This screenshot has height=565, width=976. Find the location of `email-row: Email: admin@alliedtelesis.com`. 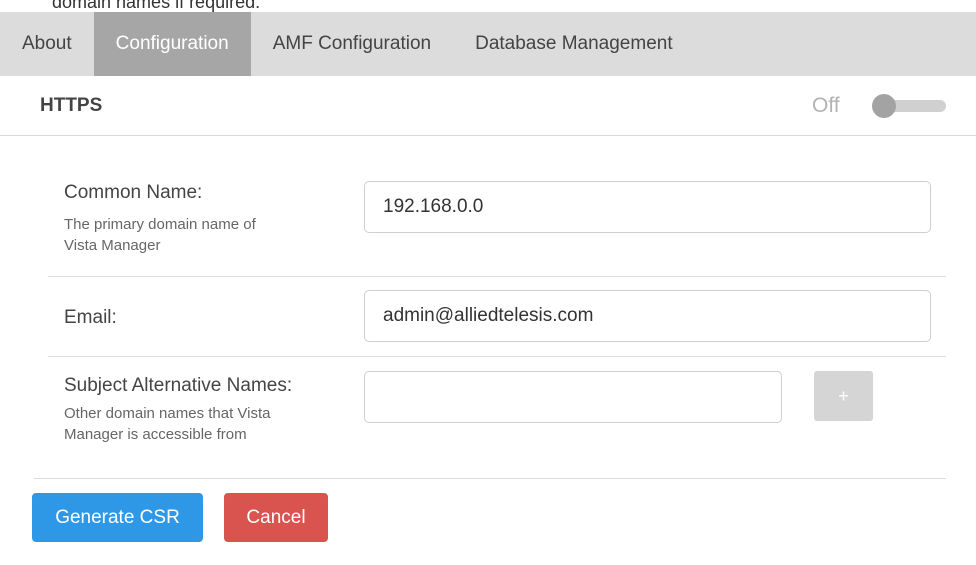

email-row: Email: admin@alliedtelesis.com is located at coordinates (497, 317).